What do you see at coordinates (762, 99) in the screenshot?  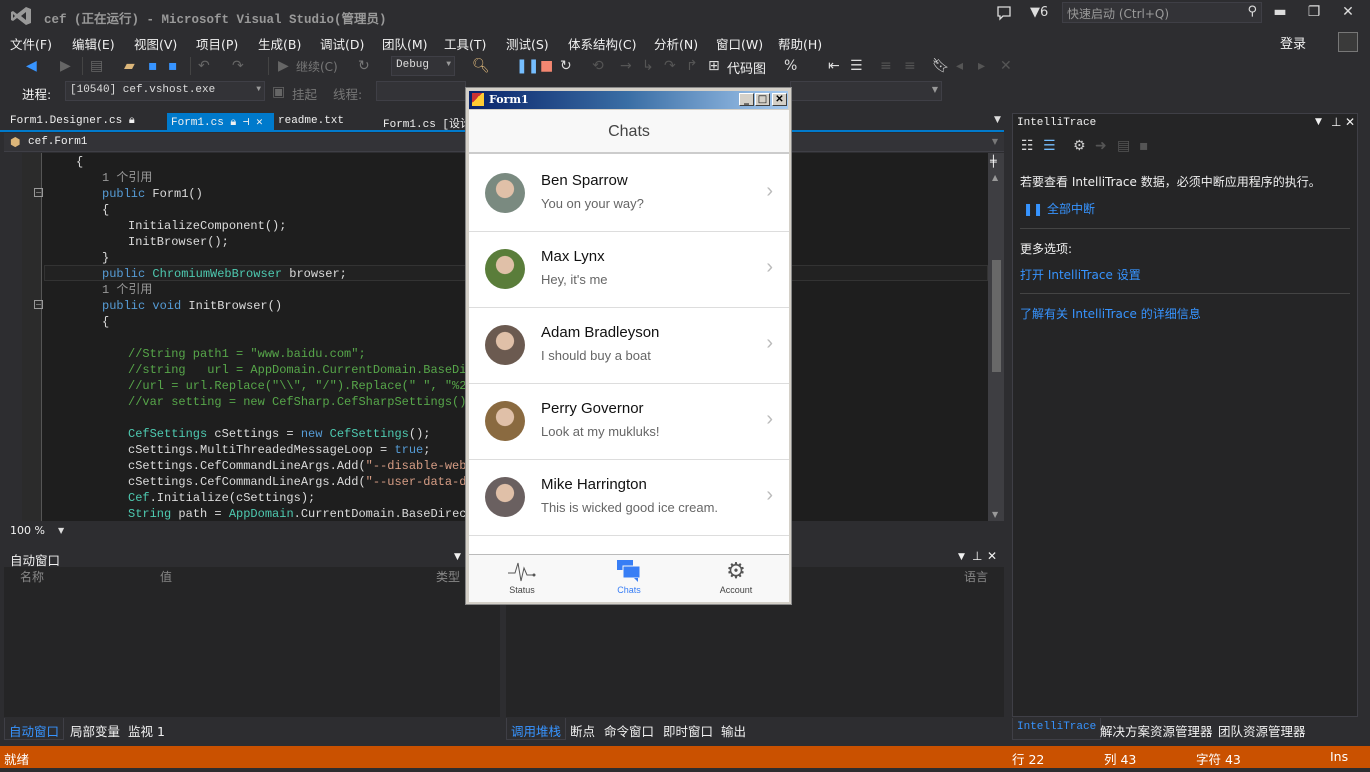 I see `form-maximize-button: □` at bounding box center [762, 99].